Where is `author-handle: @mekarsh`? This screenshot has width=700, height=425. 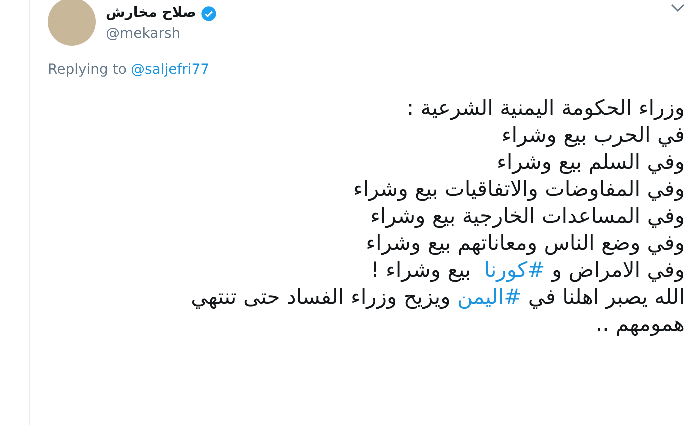
author-handle: @mekarsh is located at coordinates (161, 34).